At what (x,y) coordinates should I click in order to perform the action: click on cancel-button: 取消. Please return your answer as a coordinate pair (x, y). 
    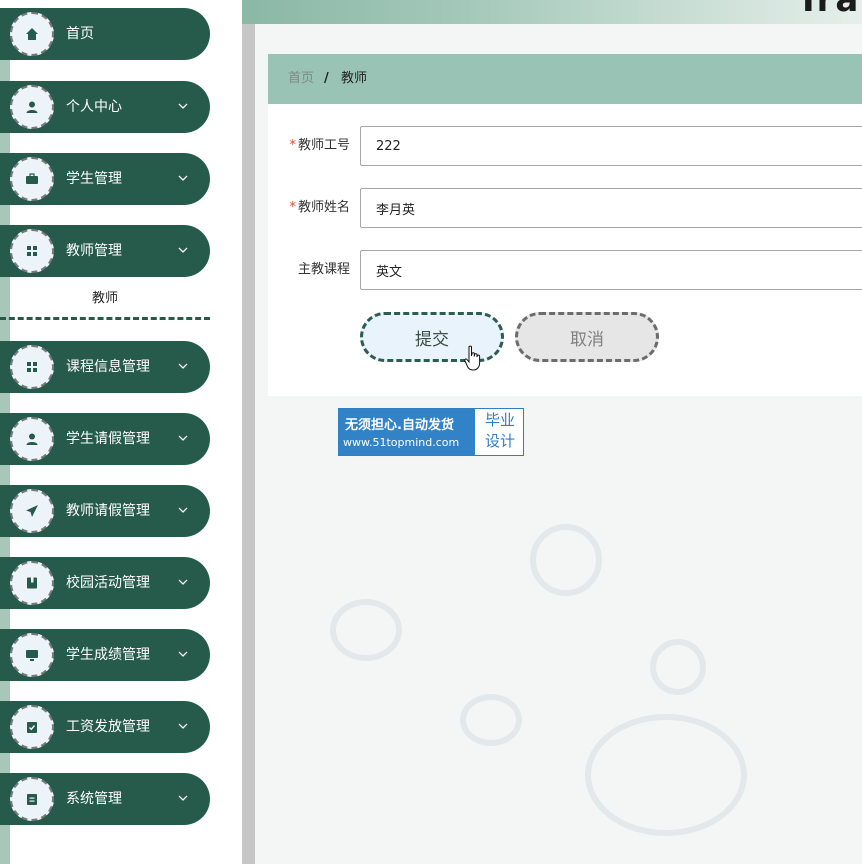
    Looking at the image, I should click on (587, 337).